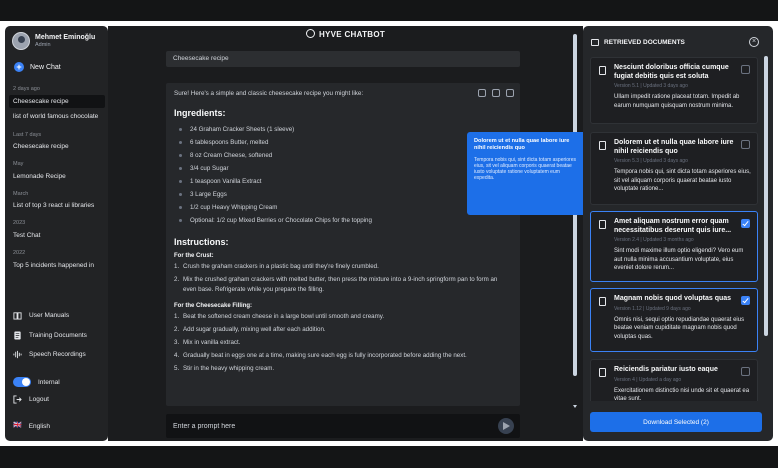 The width and height of the screenshot is (778, 468). I want to click on crust-subheading: For the Crust:, so click(194, 256).